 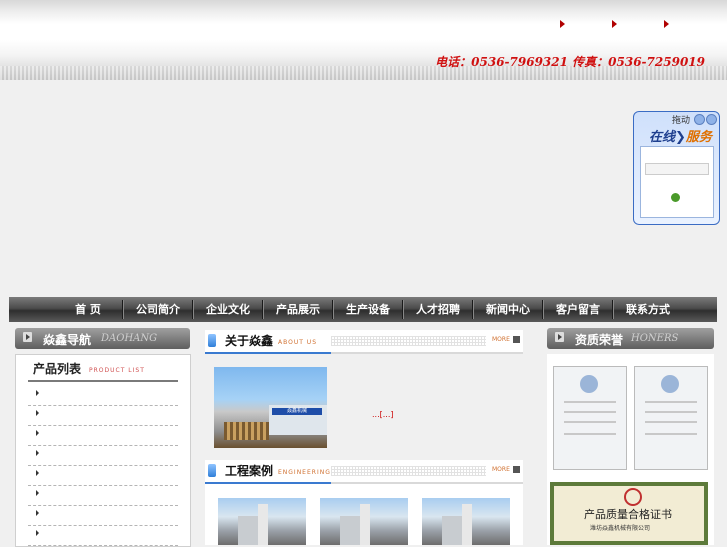 I want to click on about-title: 关于焱鑫, so click(x=249, y=341).